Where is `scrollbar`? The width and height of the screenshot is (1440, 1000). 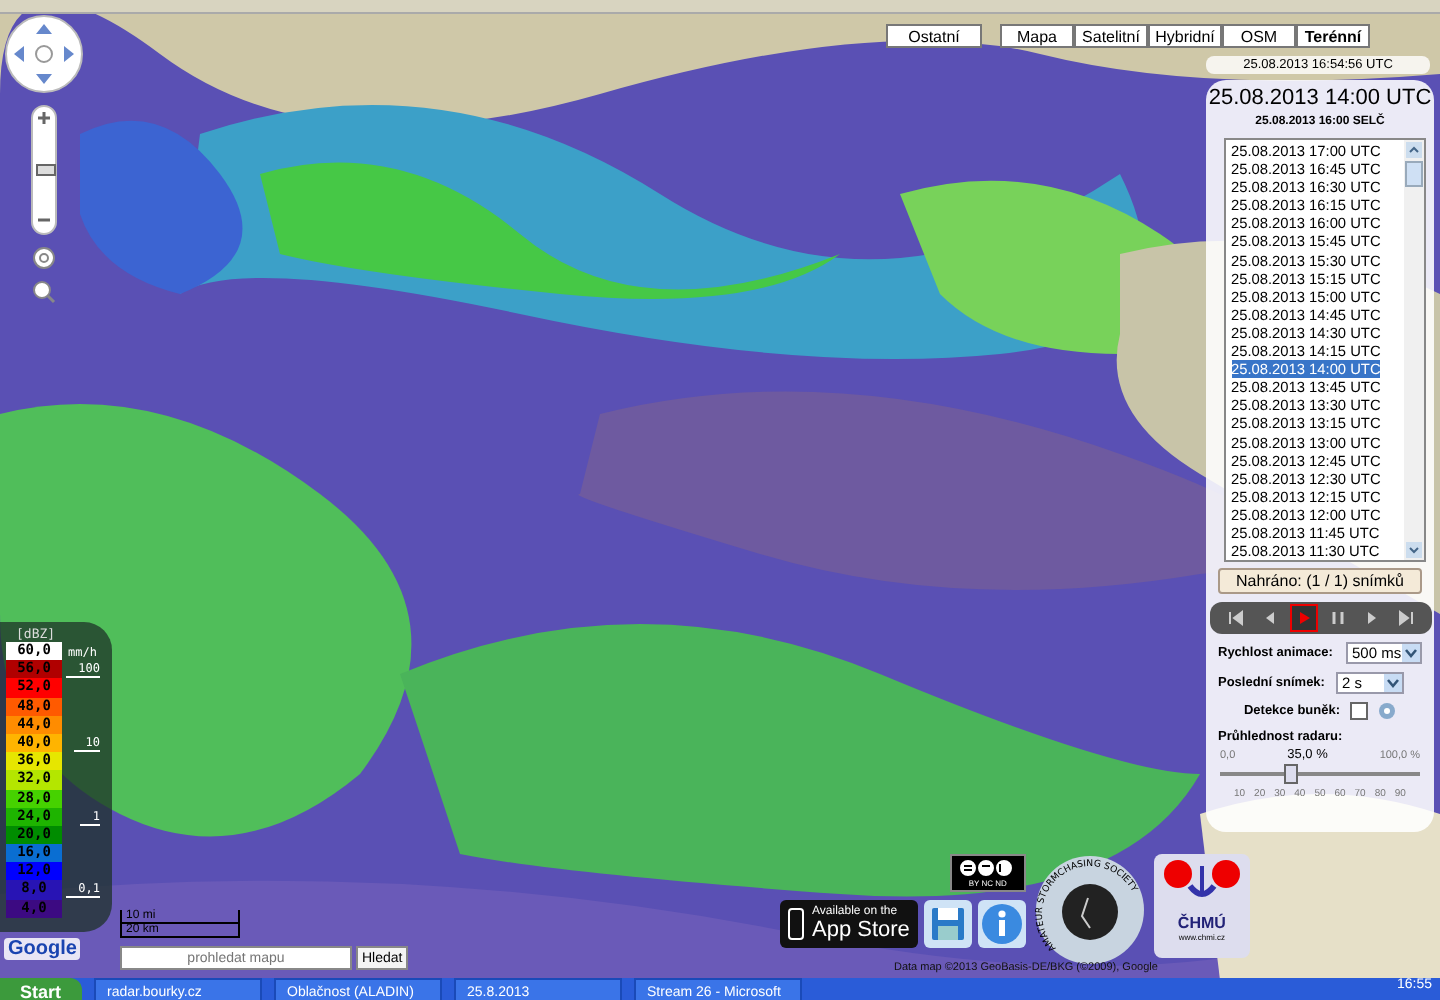
scrollbar is located at coordinates (1413, 350).